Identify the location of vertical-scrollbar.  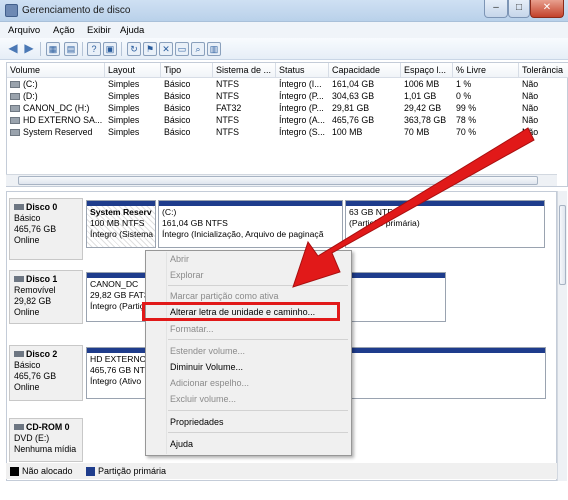
(562, 336).